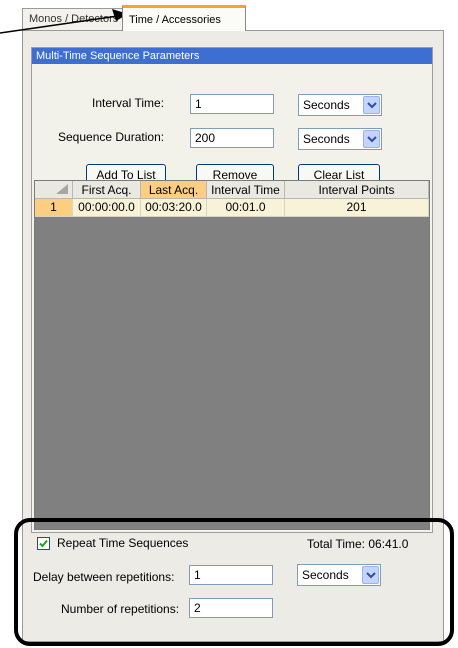 The height and width of the screenshot is (648, 458). I want to click on cell-interval-points: 201, so click(357, 208).